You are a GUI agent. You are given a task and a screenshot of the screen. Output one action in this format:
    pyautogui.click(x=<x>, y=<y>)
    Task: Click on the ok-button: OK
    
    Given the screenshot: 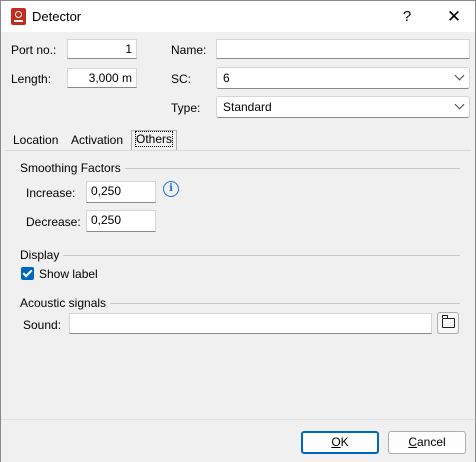 What is the action you would take?
    pyautogui.click(x=340, y=442)
    